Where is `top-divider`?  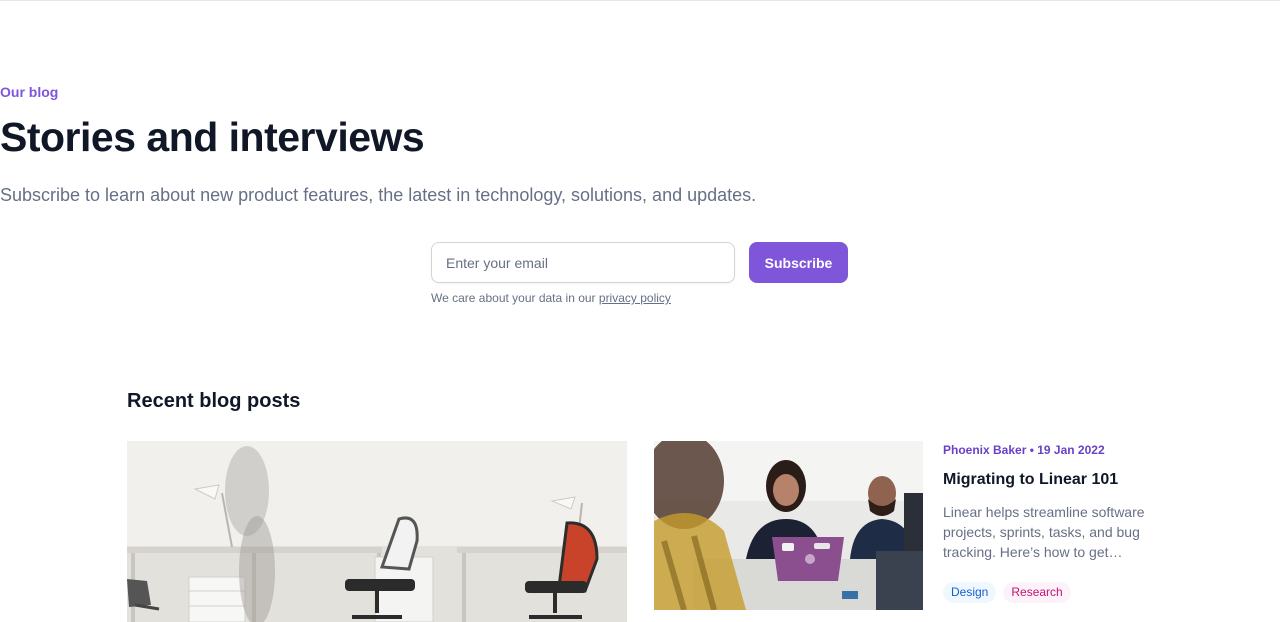
top-divider is located at coordinates (640, 0).